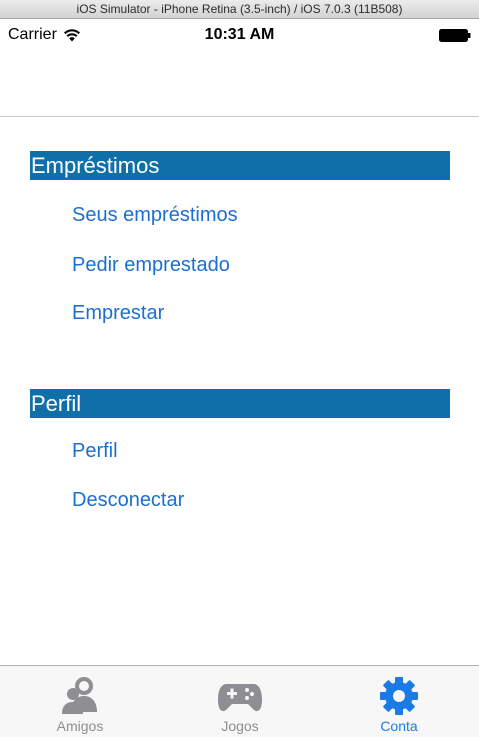 This screenshot has height=738, width=479. I want to click on battery-icon, so click(455, 35).